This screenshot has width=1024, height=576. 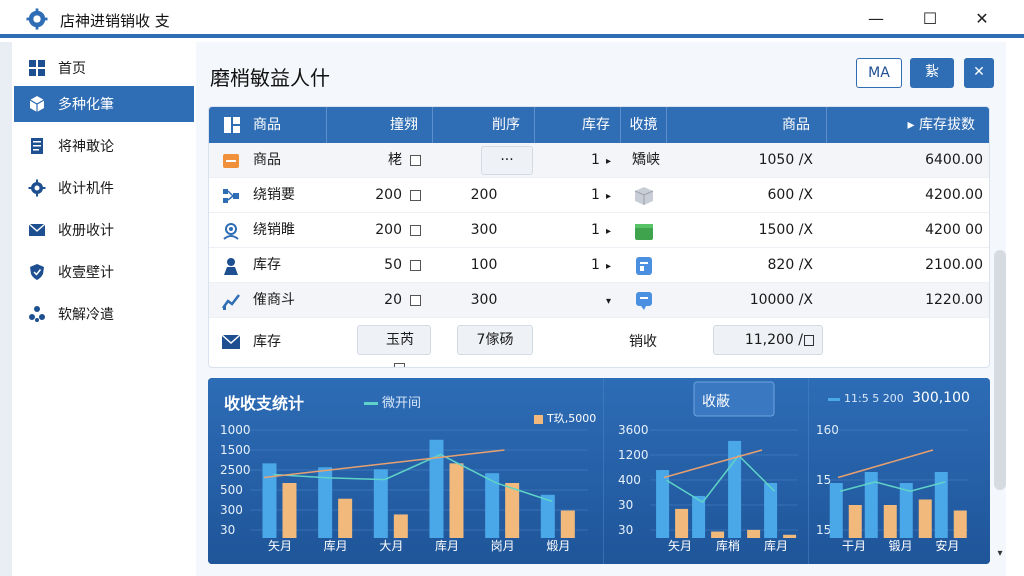 I want to click on summary-box-2: 7傢砀, so click(x=495, y=340).